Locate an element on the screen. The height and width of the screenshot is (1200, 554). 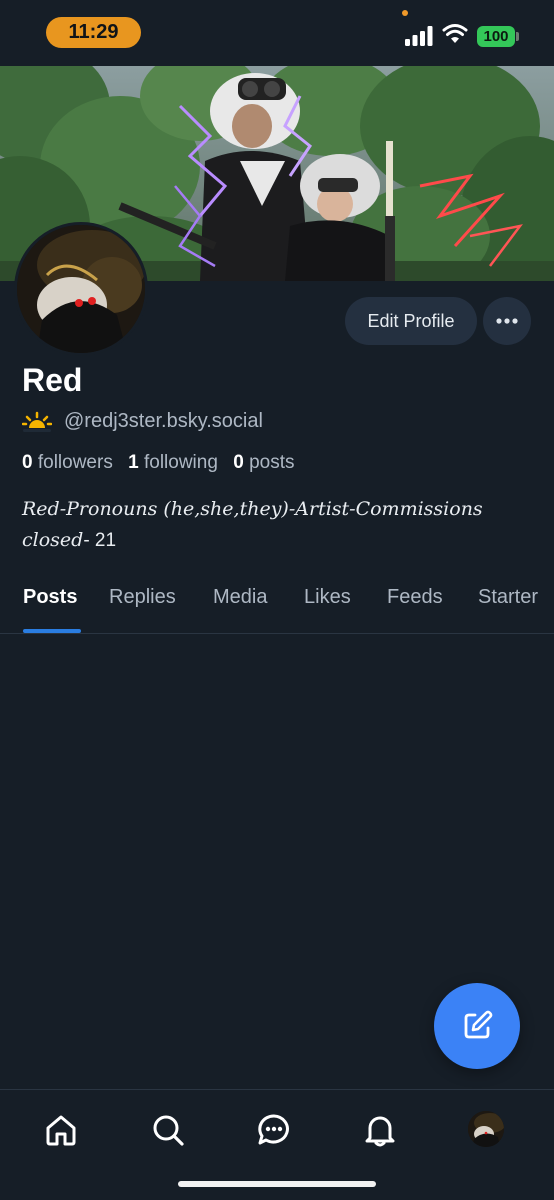
followers-count: 0 is located at coordinates (27, 462).